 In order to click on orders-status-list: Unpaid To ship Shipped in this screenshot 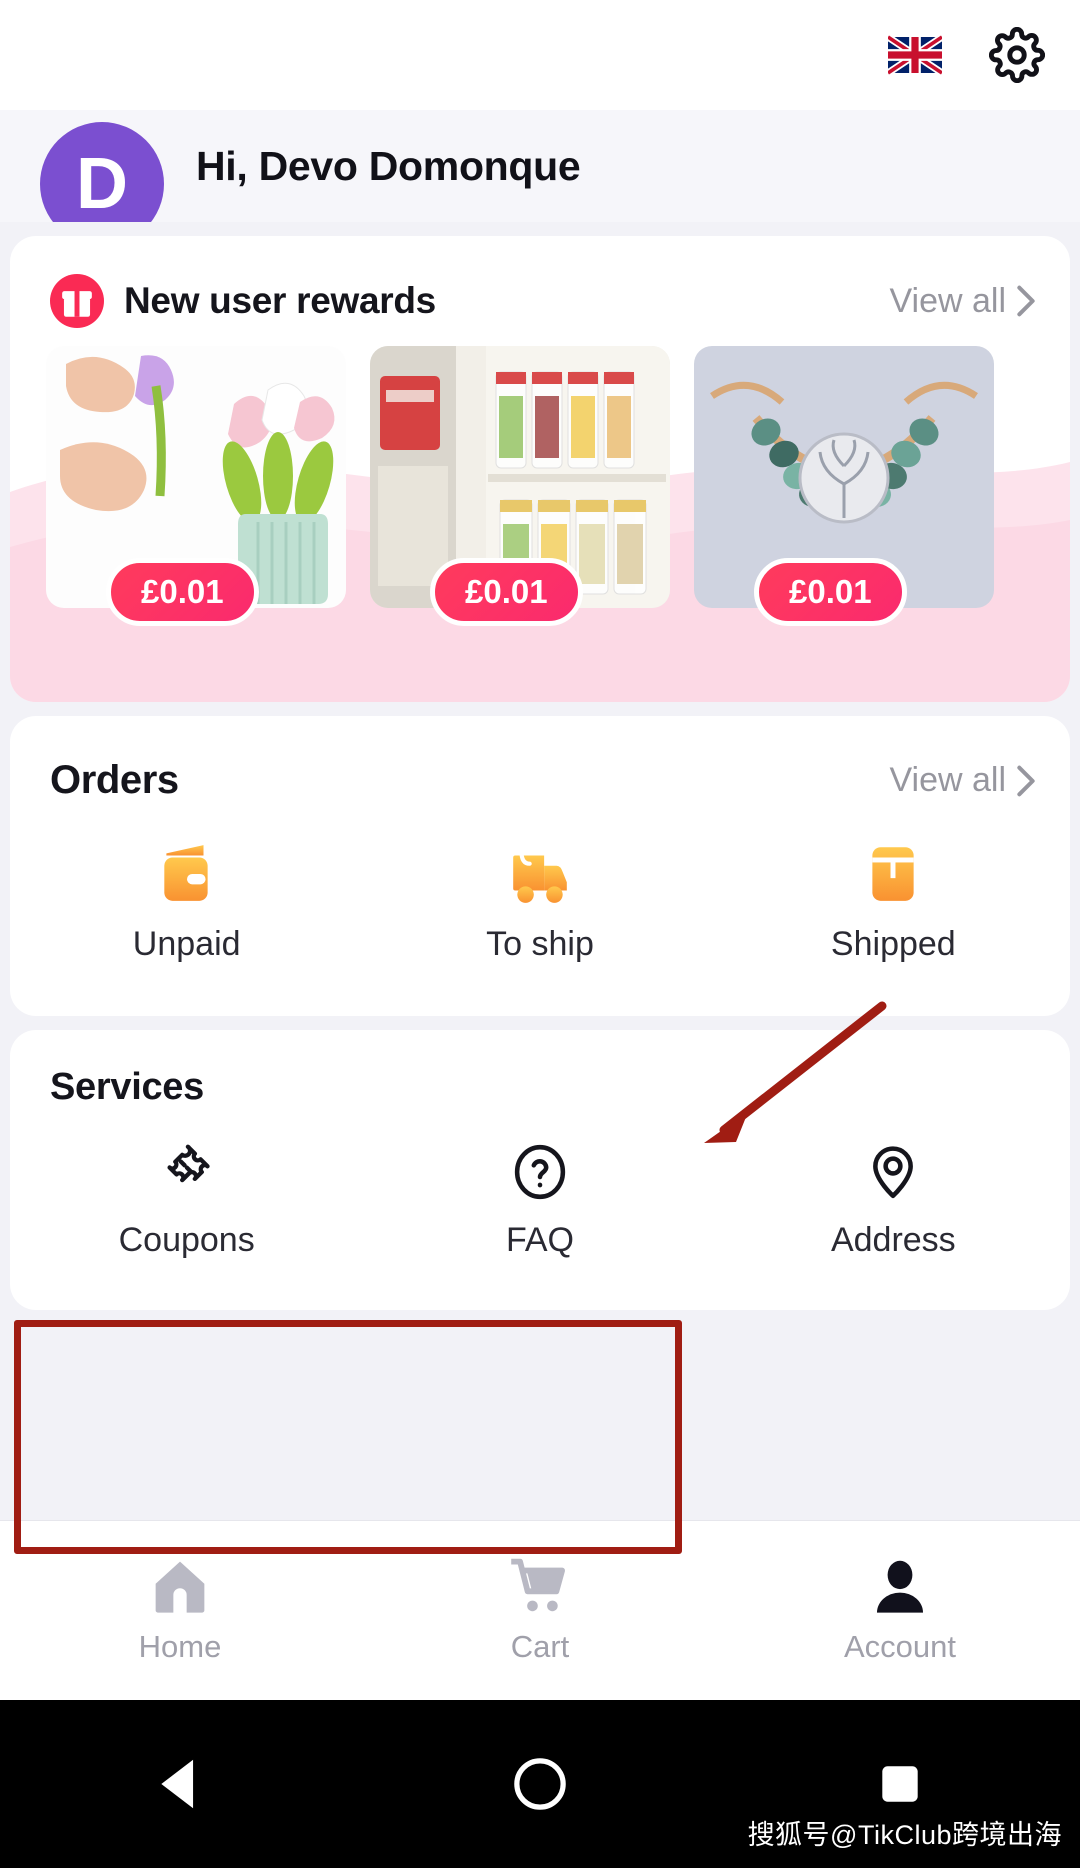, I will do `click(540, 903)`.